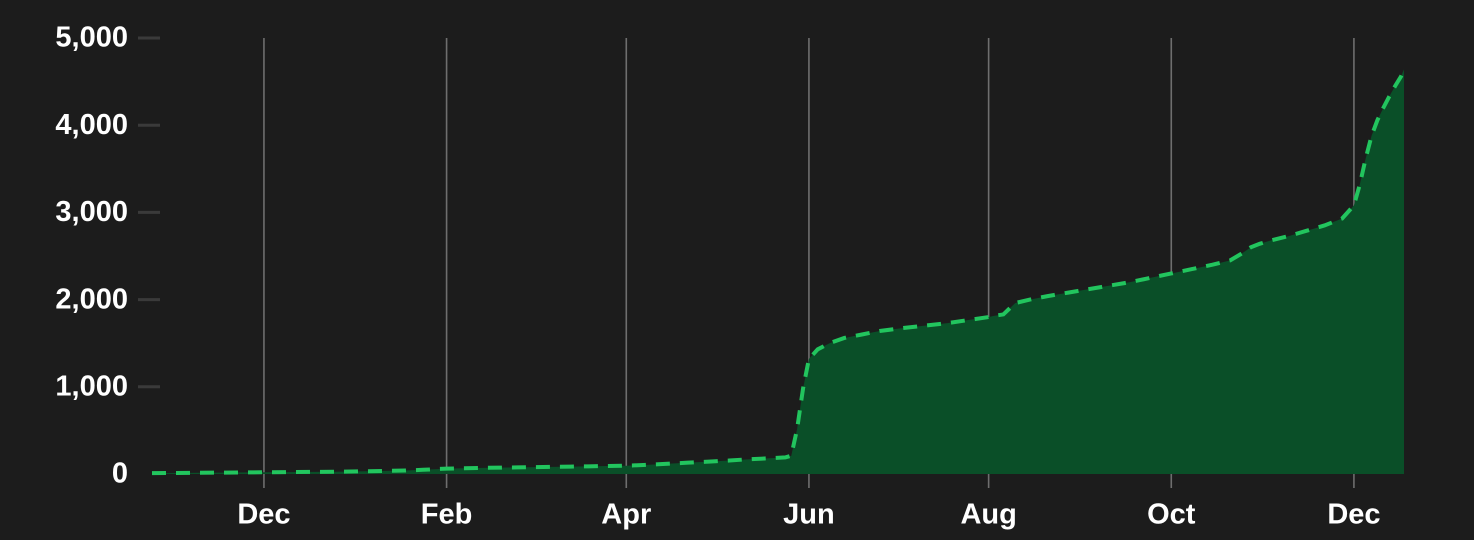  What do you see at coordinates (91, 38) in the screenshot?
I see `y-axis-label-5: 5,000` at bounding box center [91, 38].